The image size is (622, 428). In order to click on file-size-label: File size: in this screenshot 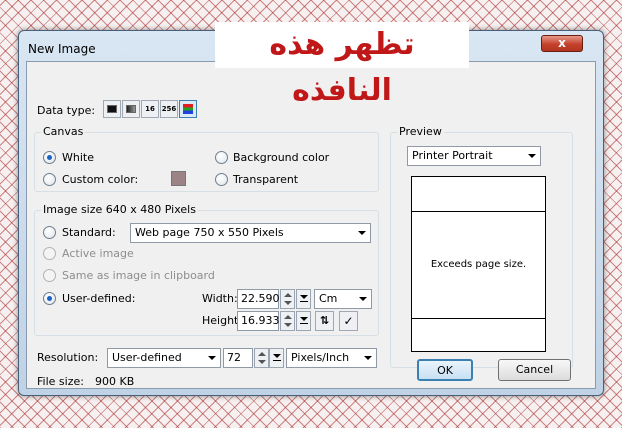, I will do `click(60, 381)`.